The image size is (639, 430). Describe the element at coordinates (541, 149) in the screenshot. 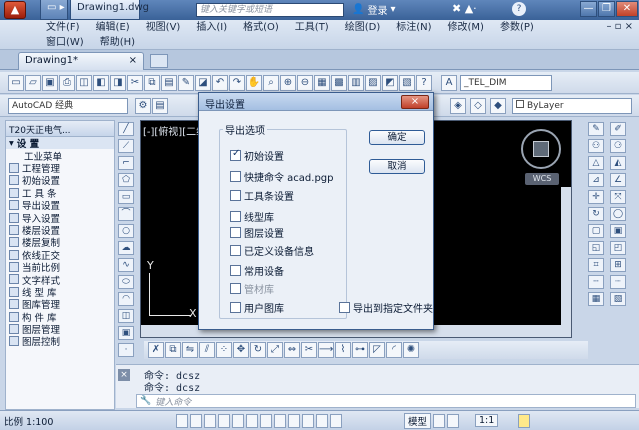

I see `viewcube` at that location.